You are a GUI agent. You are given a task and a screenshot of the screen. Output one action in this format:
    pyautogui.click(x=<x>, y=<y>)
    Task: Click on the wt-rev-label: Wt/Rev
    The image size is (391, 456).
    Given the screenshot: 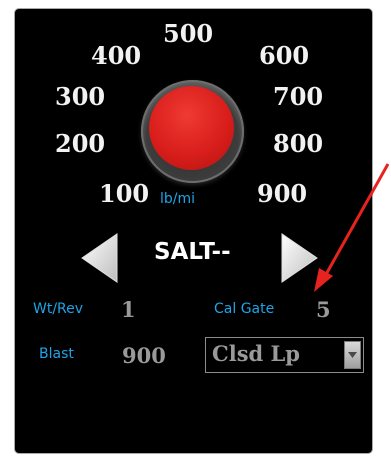 What is the action you would take?
    pyautogui.click(x=58, y=309)
    